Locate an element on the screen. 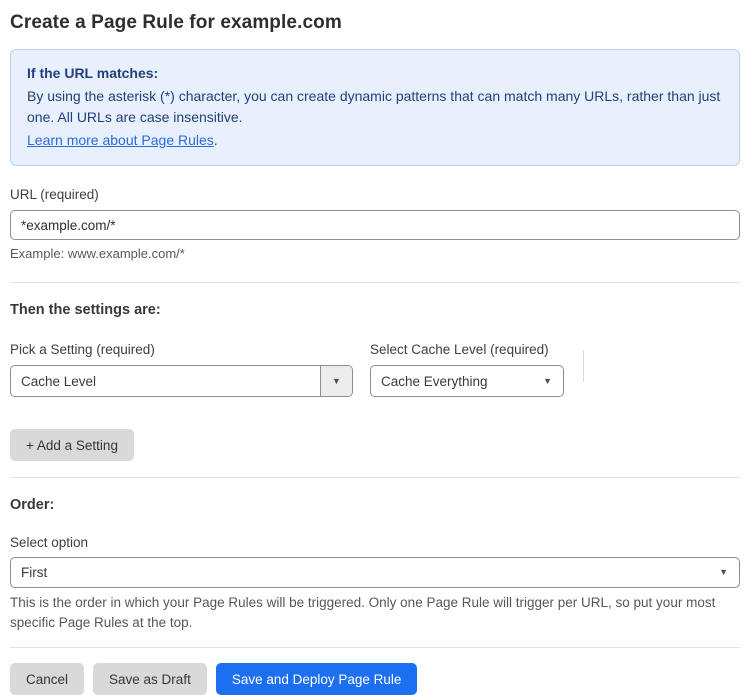 The height and width of the screenshot is (695, 750). order-dropdown: First ▼ is located at coordinates (375, 572).